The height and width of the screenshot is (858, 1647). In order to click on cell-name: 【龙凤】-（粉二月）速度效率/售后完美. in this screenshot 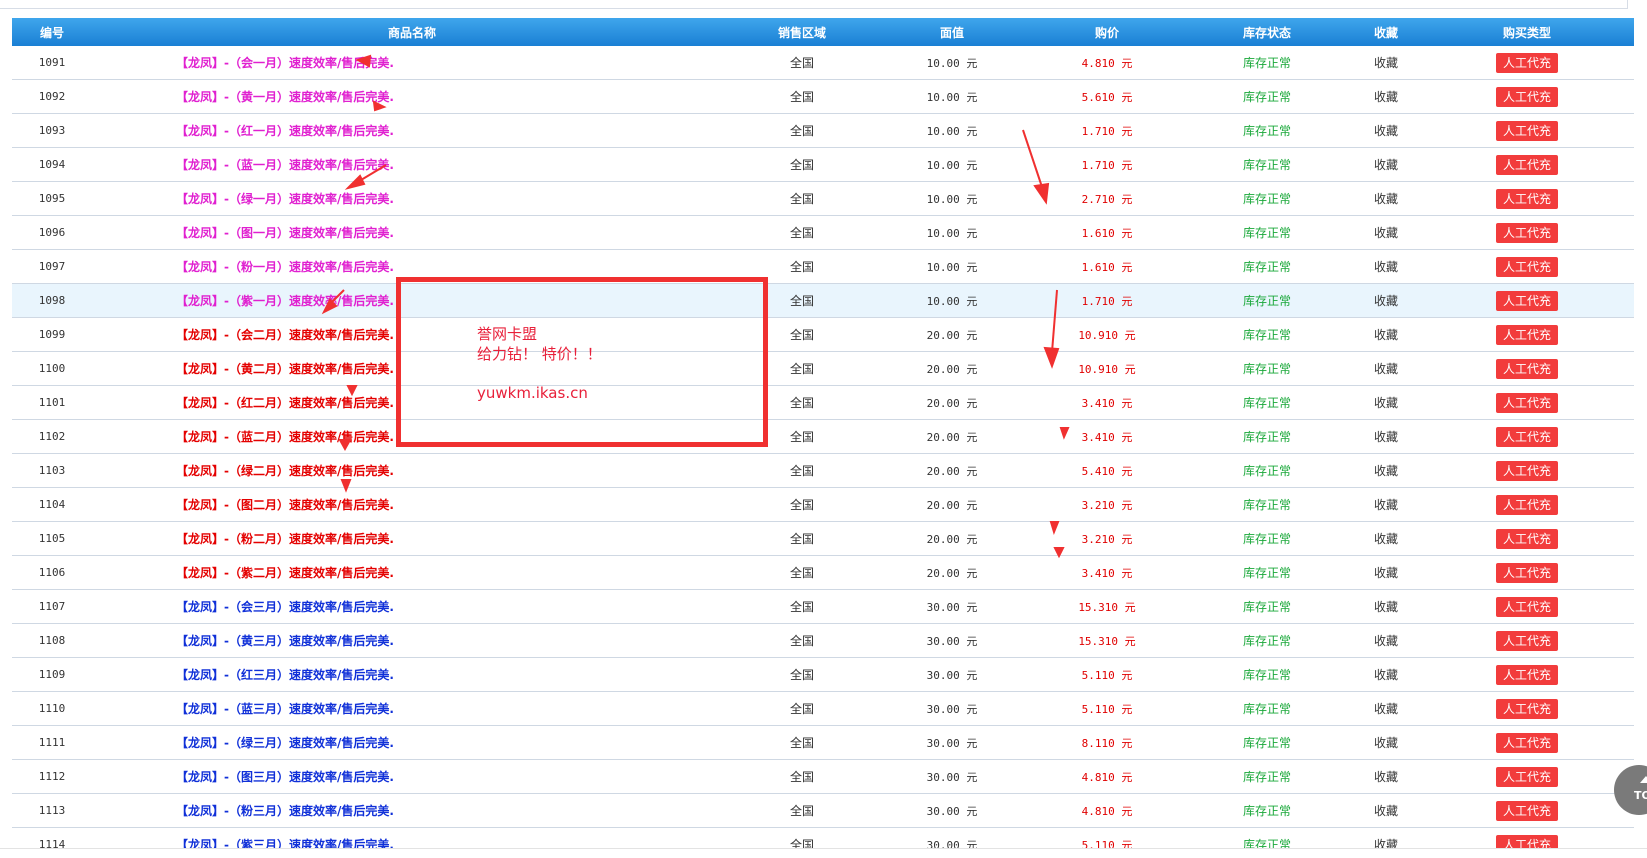, I will do `click(412, 538)`.